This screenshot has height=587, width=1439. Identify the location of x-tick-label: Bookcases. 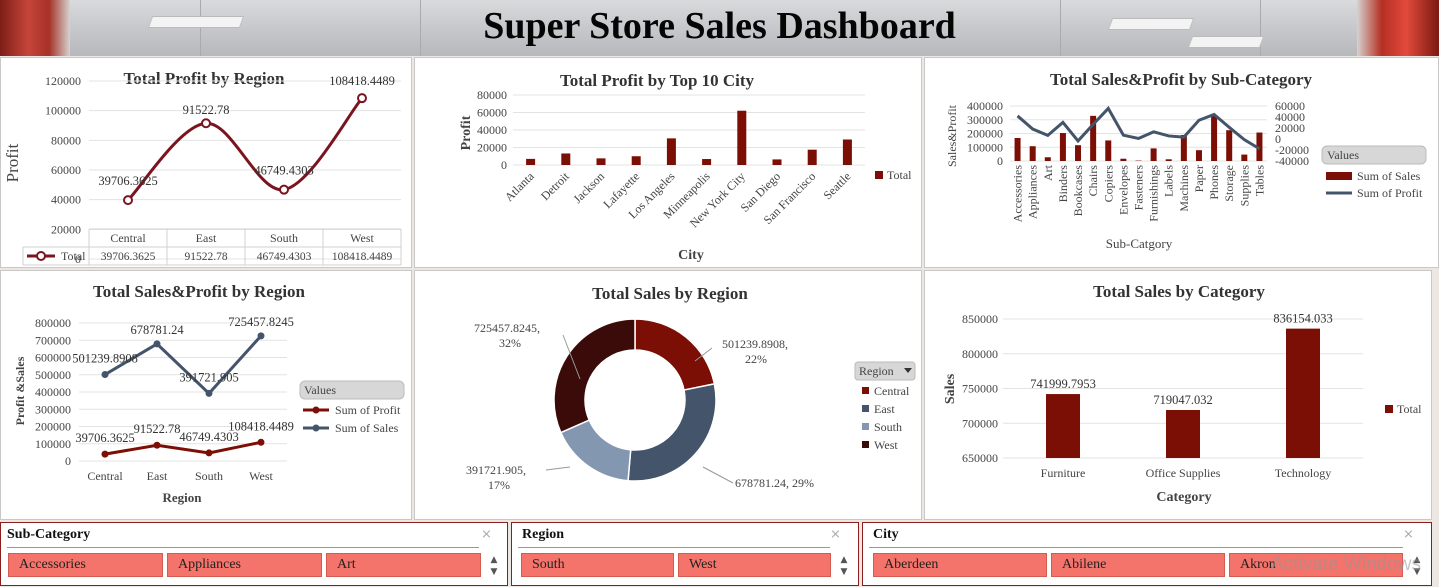
(1078, 191).